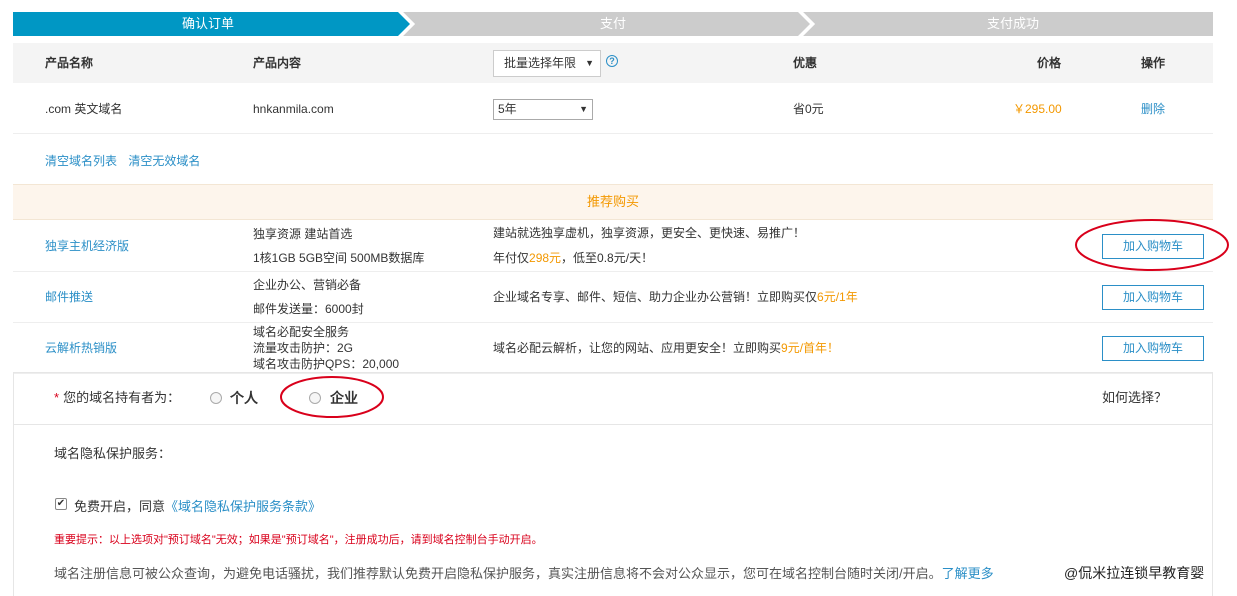 The width and height of the screenshot is (1237, 596). What do you see at coordinates (344, 398) in the screenshot?
I see `radio-company-label: 企业` at bounding box center [344, 398].